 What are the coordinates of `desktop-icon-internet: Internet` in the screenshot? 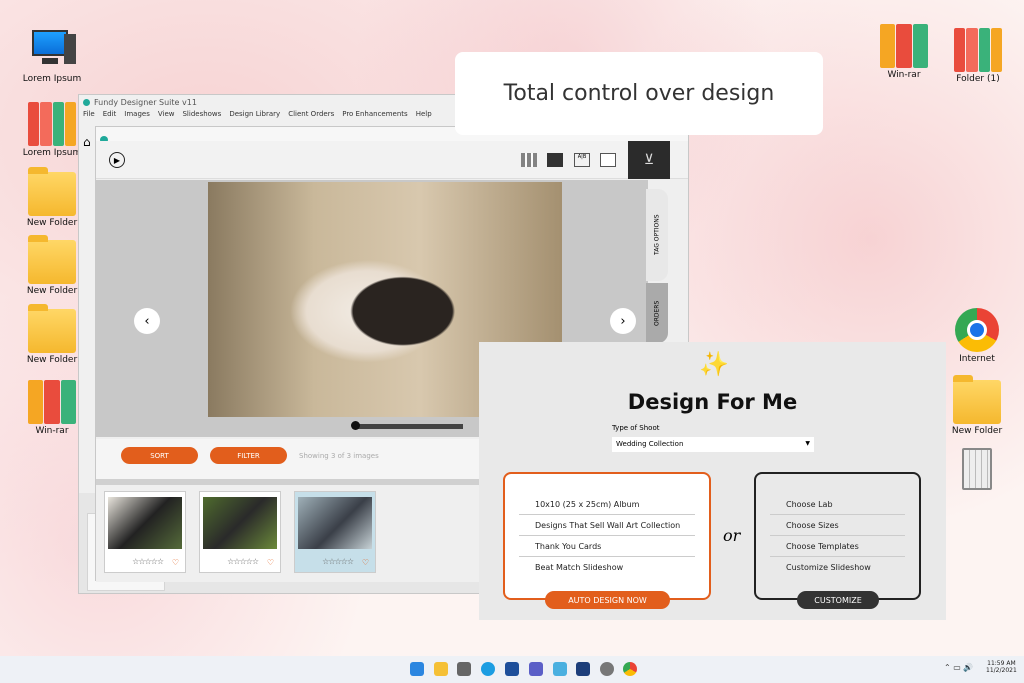 It's located at (977, 336).